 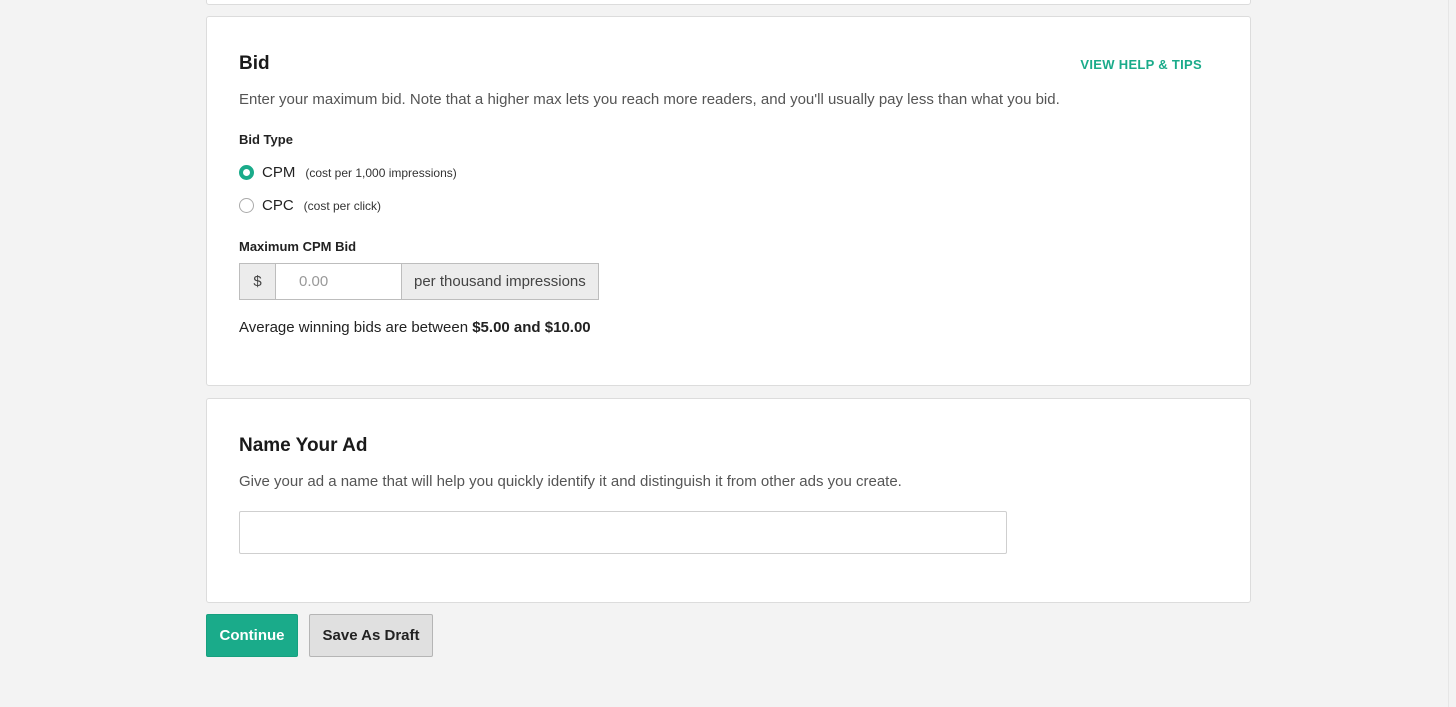 I want to click on previous-section-card, so click(x=728, y=2).